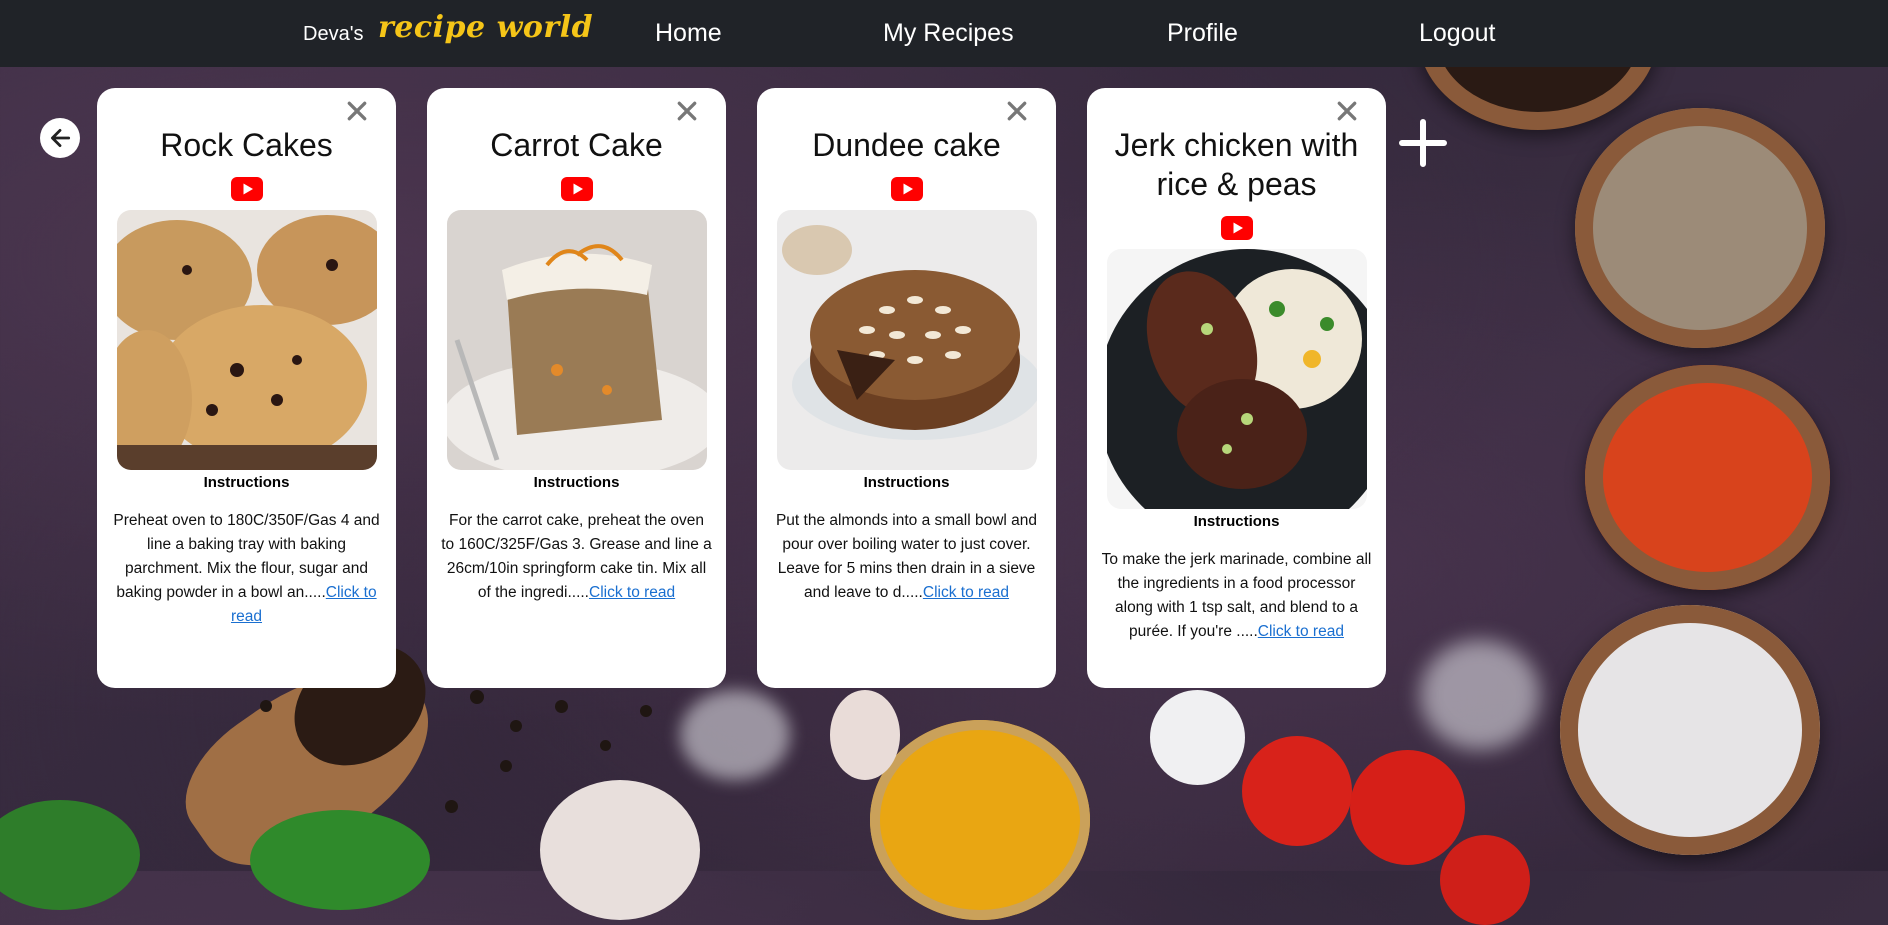 This screenshot has height=925, width=1888. What do you see at coordinates (688, 33) in the screenshot?
I see `nav-home: Home` at bounding box center [688, 33].